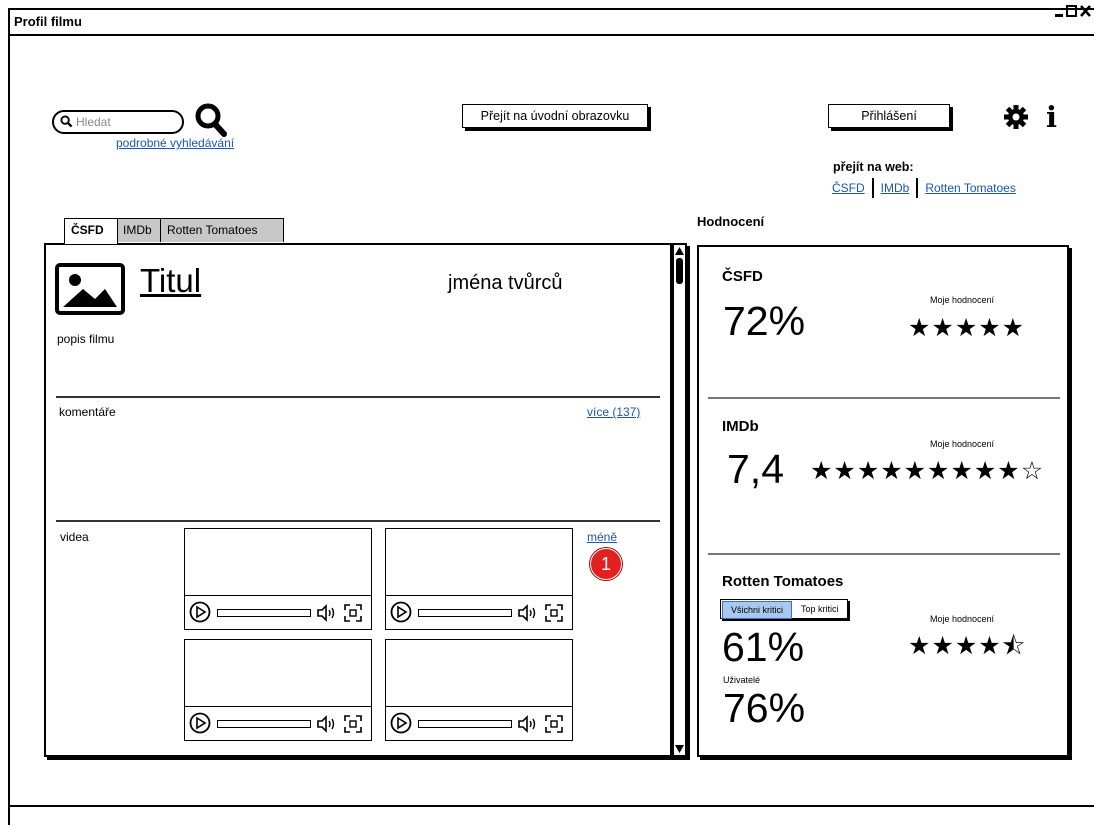 Image resolution: width=1094 pixels, height=825 pixels. What do you see at coordinates (86, 339) in the screenshot?
I see `film-description: popis filmu` at bounding box center [86, 339].